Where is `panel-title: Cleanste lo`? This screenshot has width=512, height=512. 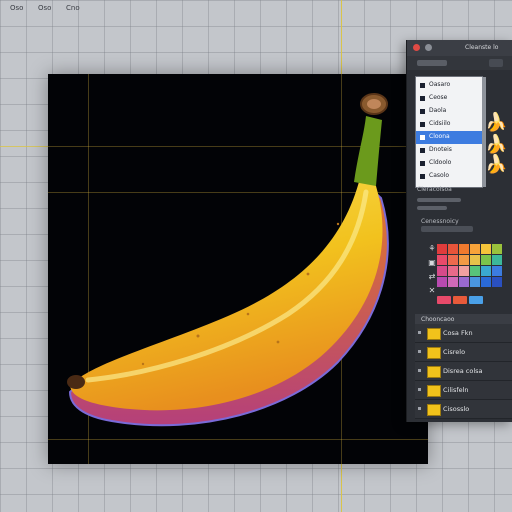
panel-title: Cleanste lo is located at coordinates (482, 47).